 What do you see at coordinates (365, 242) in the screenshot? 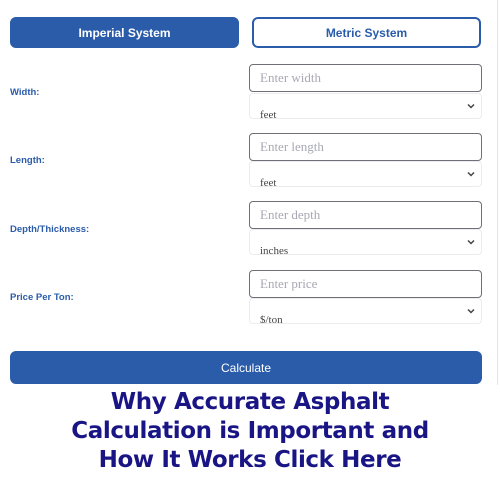
I see `depth-unit-select: inches` at bounding box center [365, 242].